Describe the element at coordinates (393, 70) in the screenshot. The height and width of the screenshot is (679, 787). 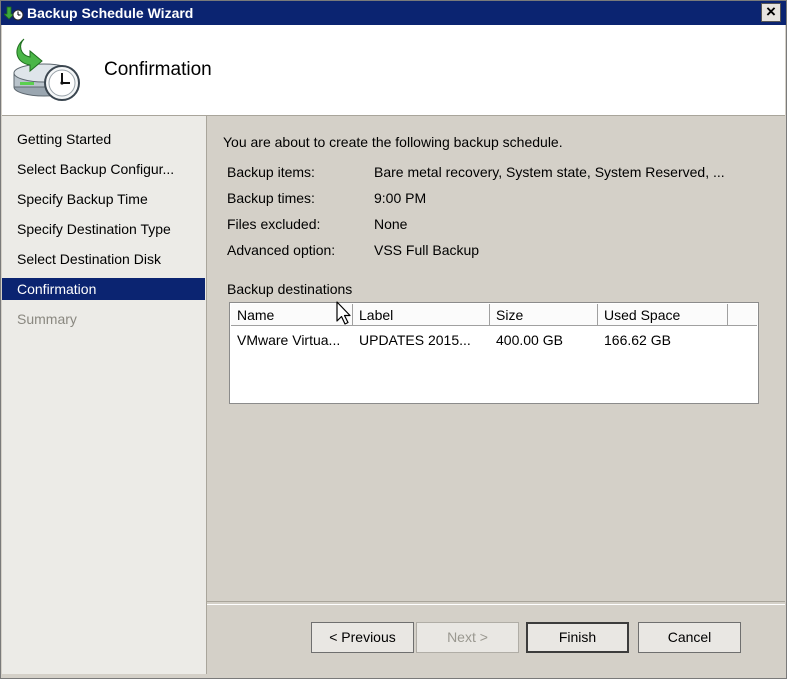
I see `wizard-header: Confirmation` at that location.